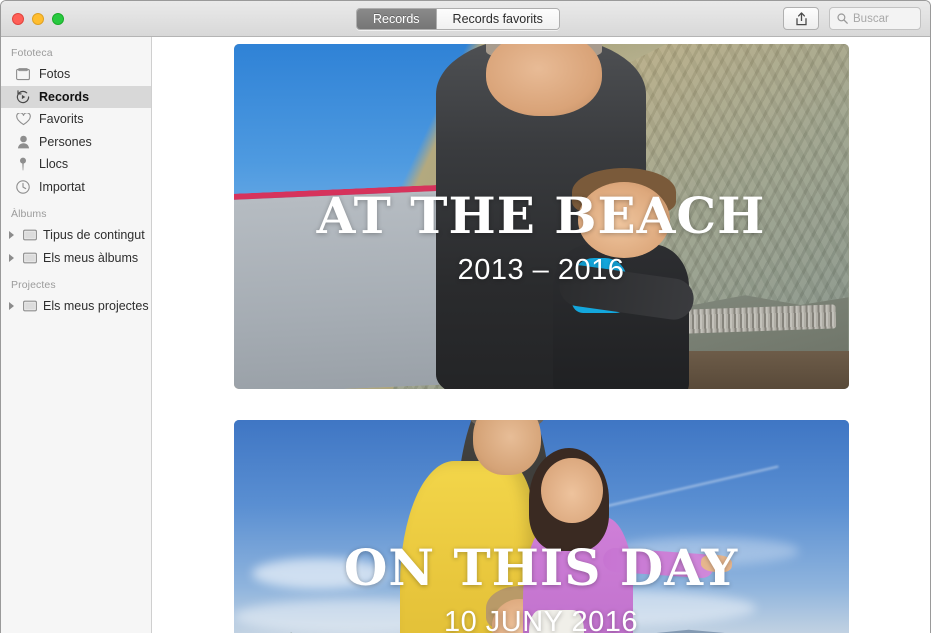 This screenshot has width=931, height=633. I want to click on records-segmented-control: Records Records favorits, so click(458, 19).